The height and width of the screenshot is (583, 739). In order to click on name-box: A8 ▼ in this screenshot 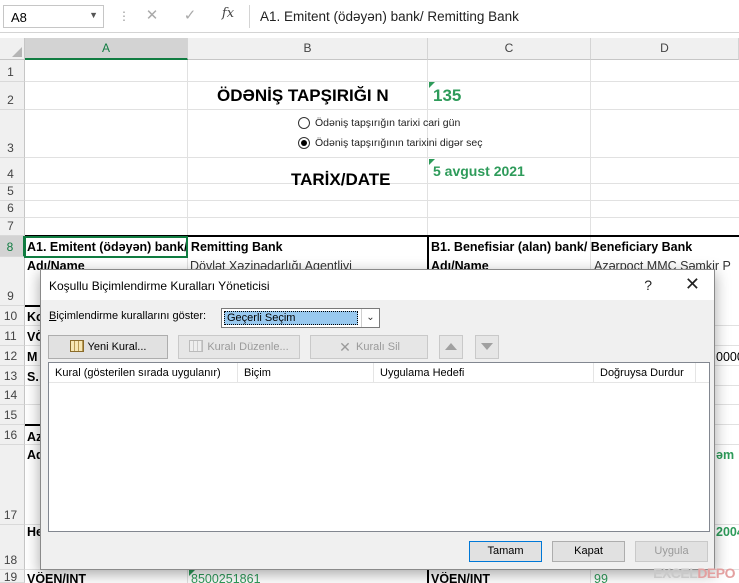, I will do `click(53, 16)`.